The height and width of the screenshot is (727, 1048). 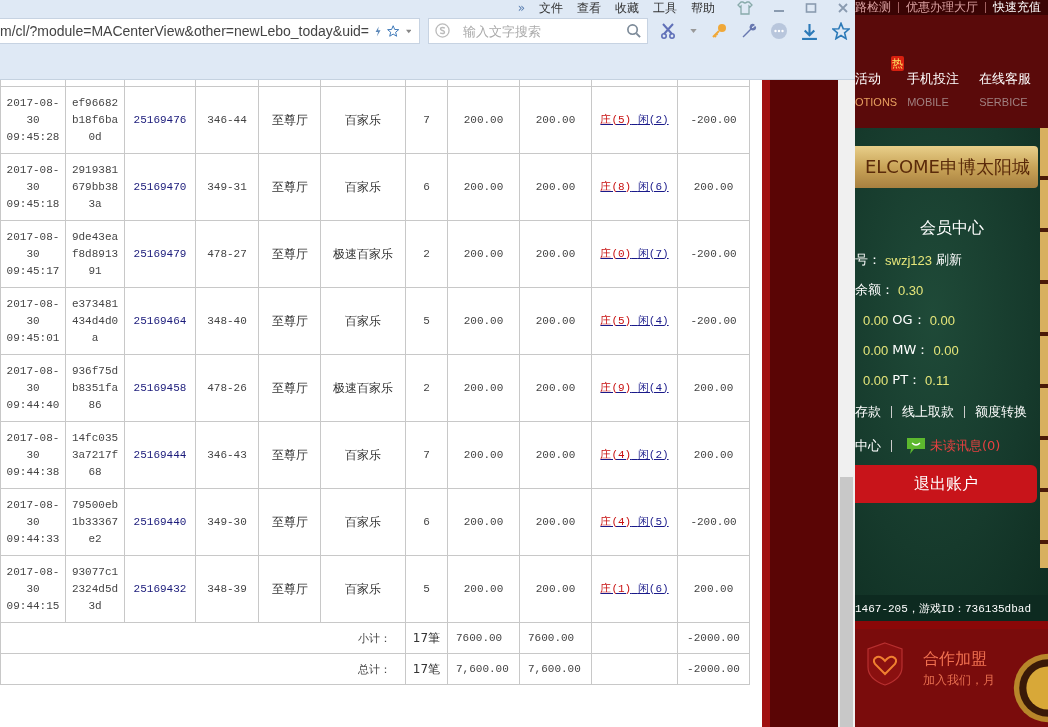 What do you see at coordinates (948, 260) in the screenshot?
I see `refresh-link: 刷新` at bounding box center [948, 260].